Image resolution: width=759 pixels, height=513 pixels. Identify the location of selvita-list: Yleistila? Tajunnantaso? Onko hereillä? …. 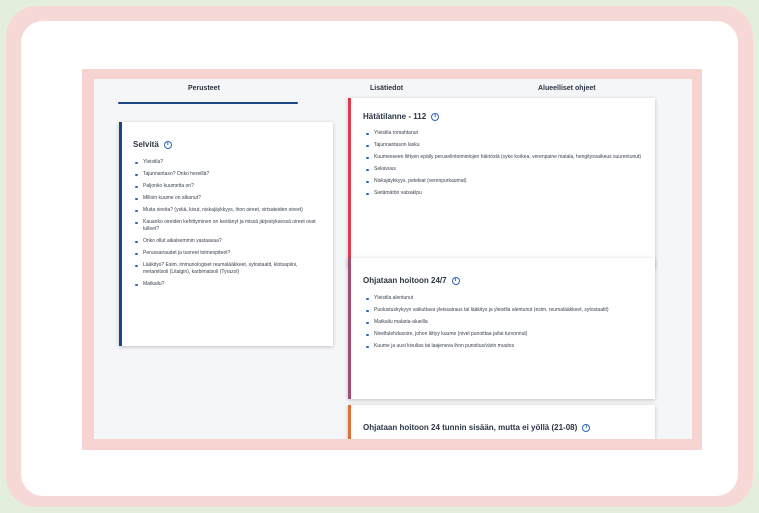
(228, 223).